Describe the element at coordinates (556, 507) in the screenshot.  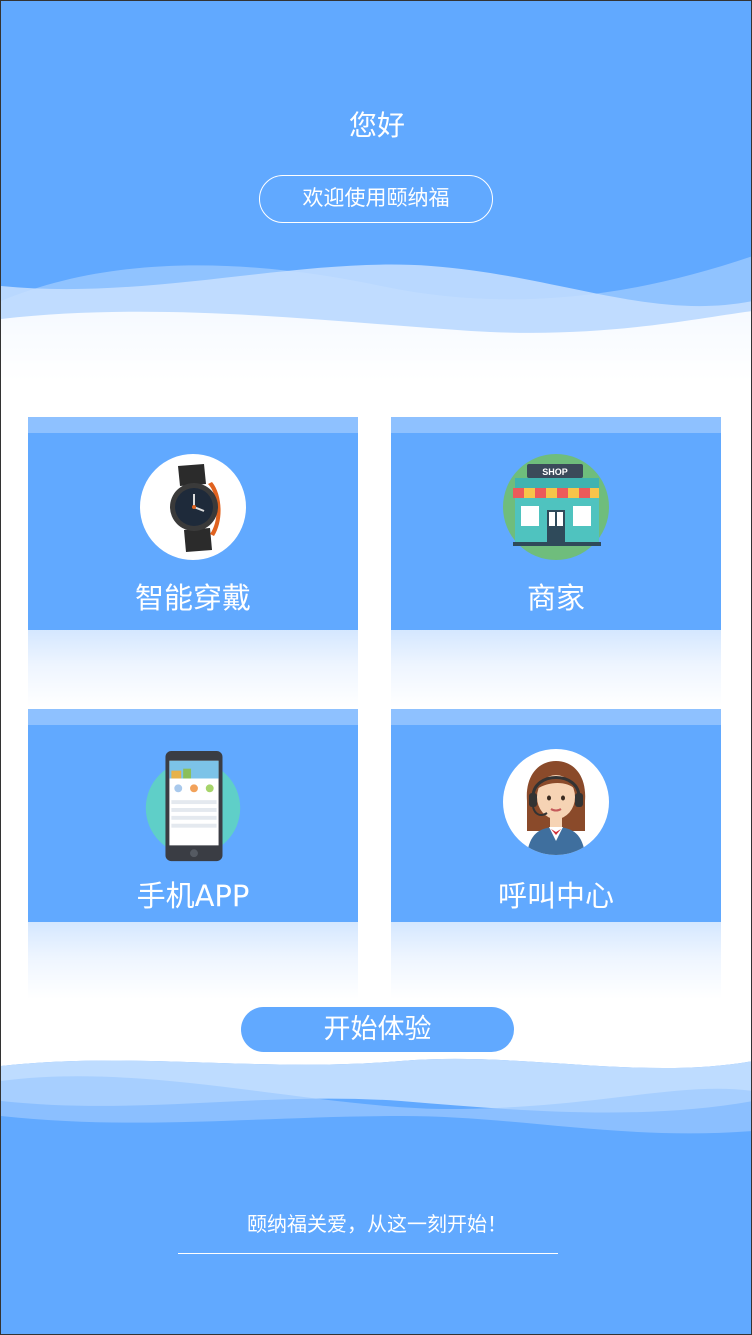
I see `shop-icon: SHOP` at that location.